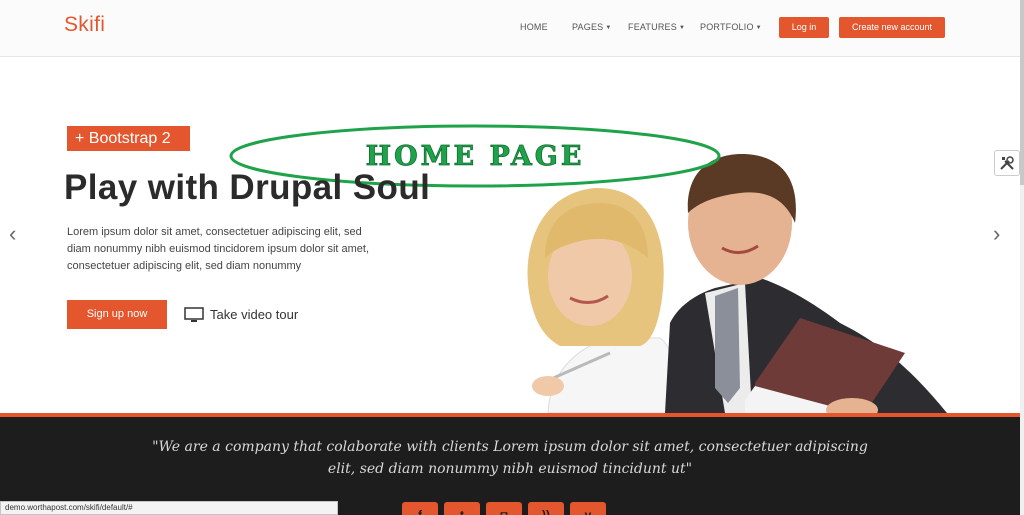 Image resolution: width=1024 pixels, height=515 pixels. I want to click on tools-icon, so click(1007, 163).